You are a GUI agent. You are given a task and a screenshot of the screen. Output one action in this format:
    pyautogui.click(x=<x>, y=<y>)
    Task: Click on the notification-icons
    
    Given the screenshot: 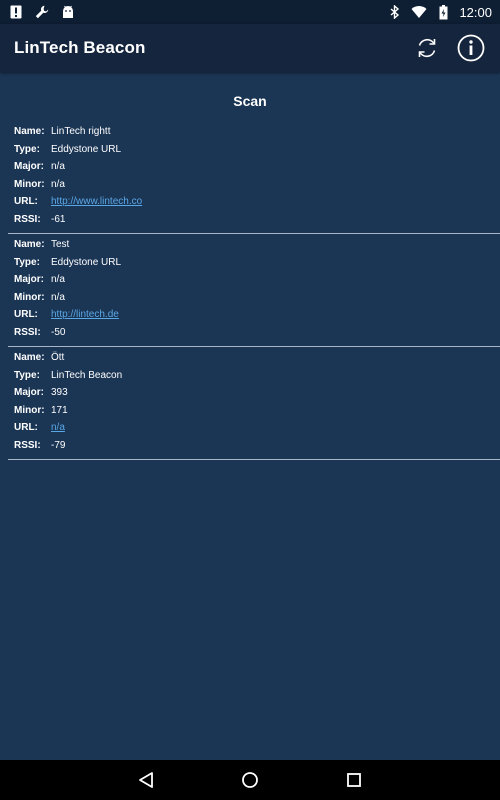 What is the action you would take?
    pyautogui.click(x=42, y=12)
    